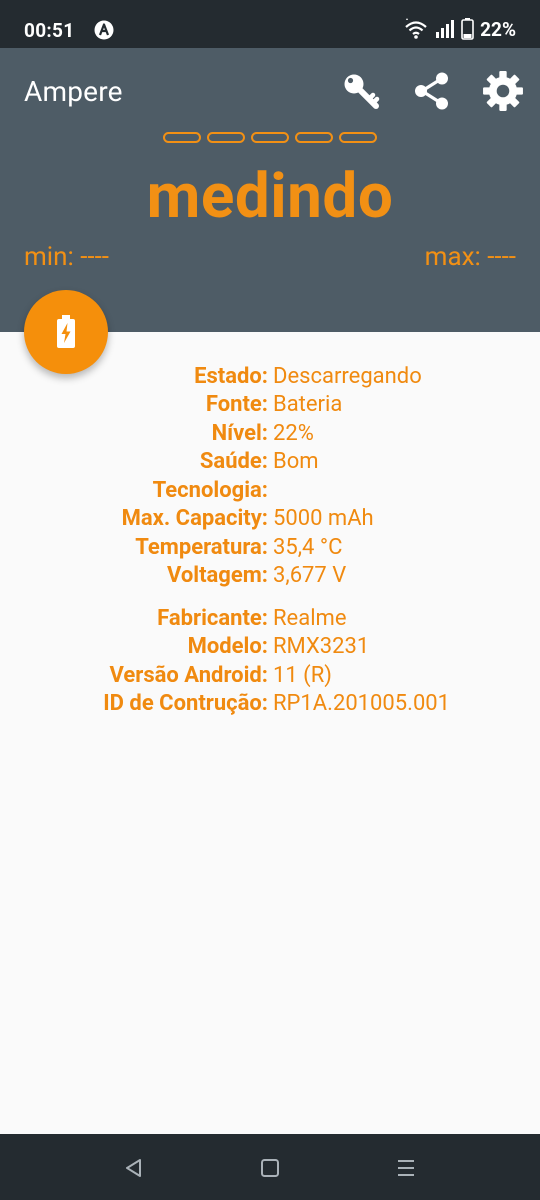 The height and width of the screenshot is (1200, 540). What do you see at coordinates (233, 462) in the screenshot?
I see `info-label: Saúde:` at bounding box center [233, 462].